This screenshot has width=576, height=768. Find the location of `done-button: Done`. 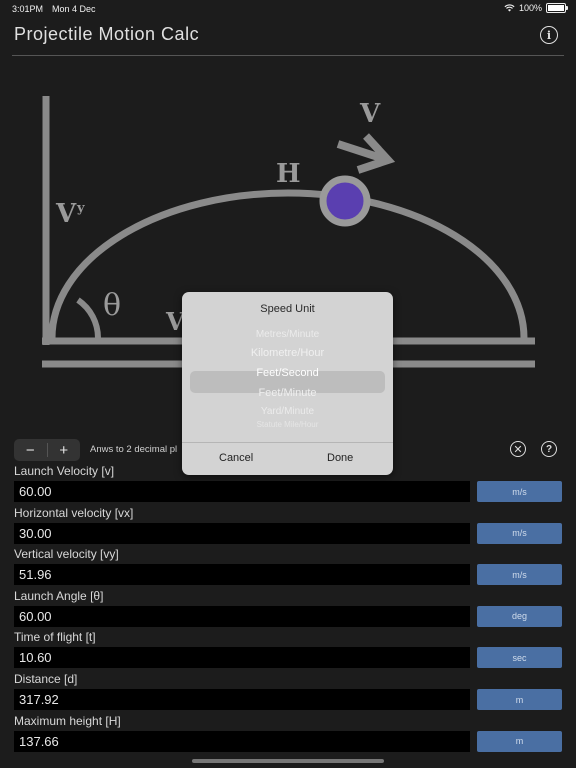

done-button: Done is located at coordinates (340, 458).